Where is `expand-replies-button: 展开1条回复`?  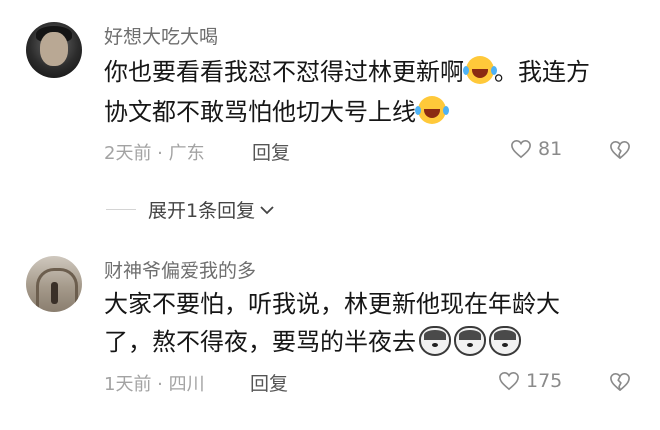 expand-replies-button: 展开1条回复 is located at coordinates (211, 209).